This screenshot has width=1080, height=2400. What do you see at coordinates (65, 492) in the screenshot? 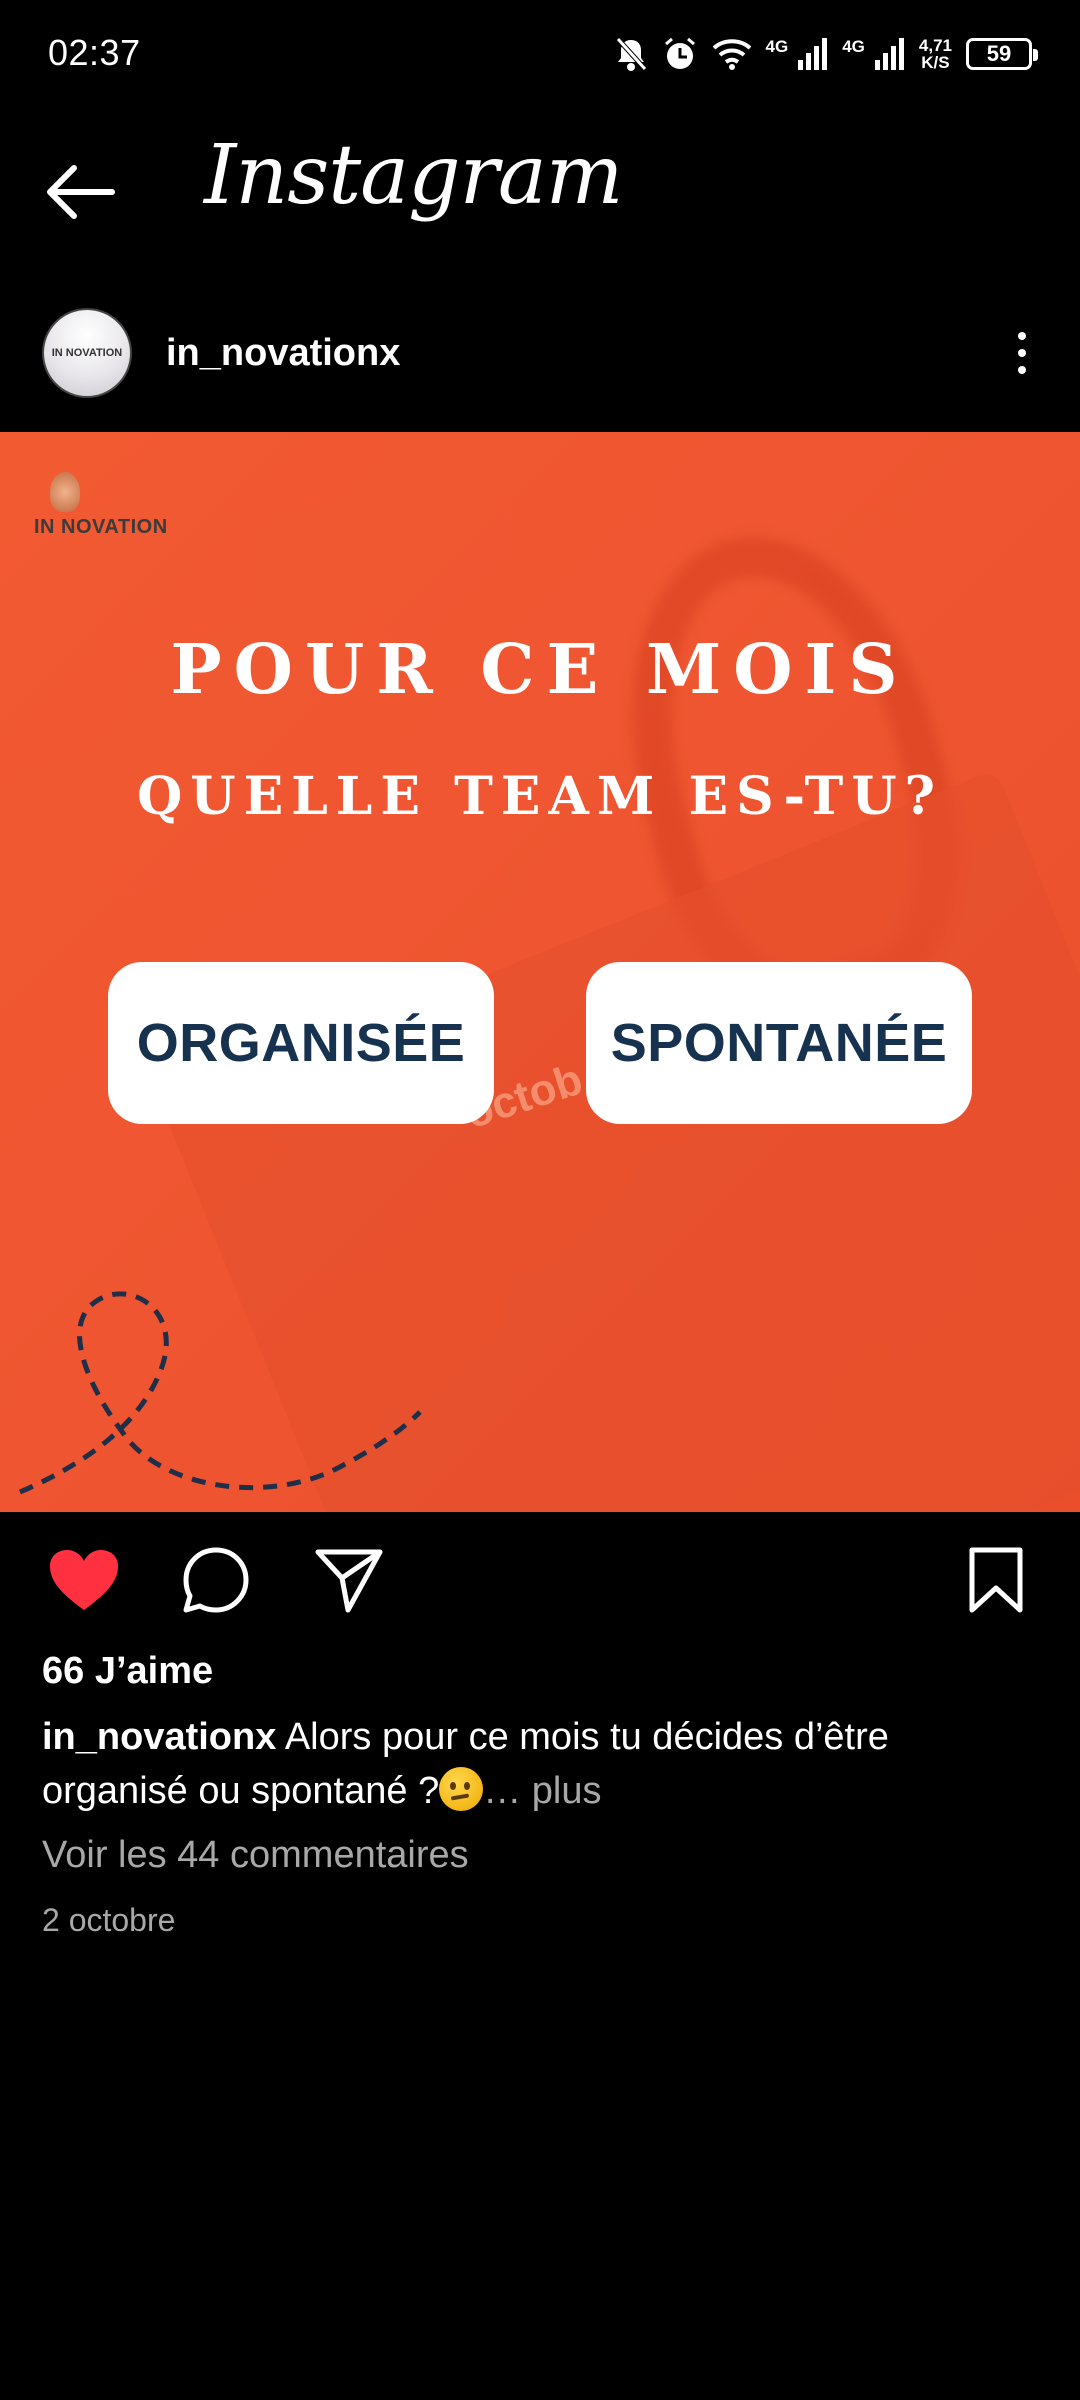
I see `lightbulb-icon` at bounding box center [65, 492].